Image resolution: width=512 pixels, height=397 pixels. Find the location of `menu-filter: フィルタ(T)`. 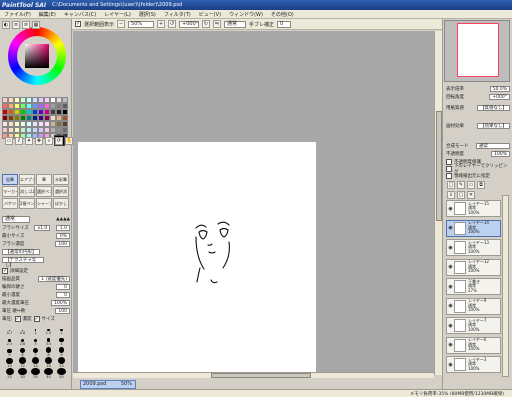

menu-filter: フィルタ(T) is located at coordinates (177, 14).